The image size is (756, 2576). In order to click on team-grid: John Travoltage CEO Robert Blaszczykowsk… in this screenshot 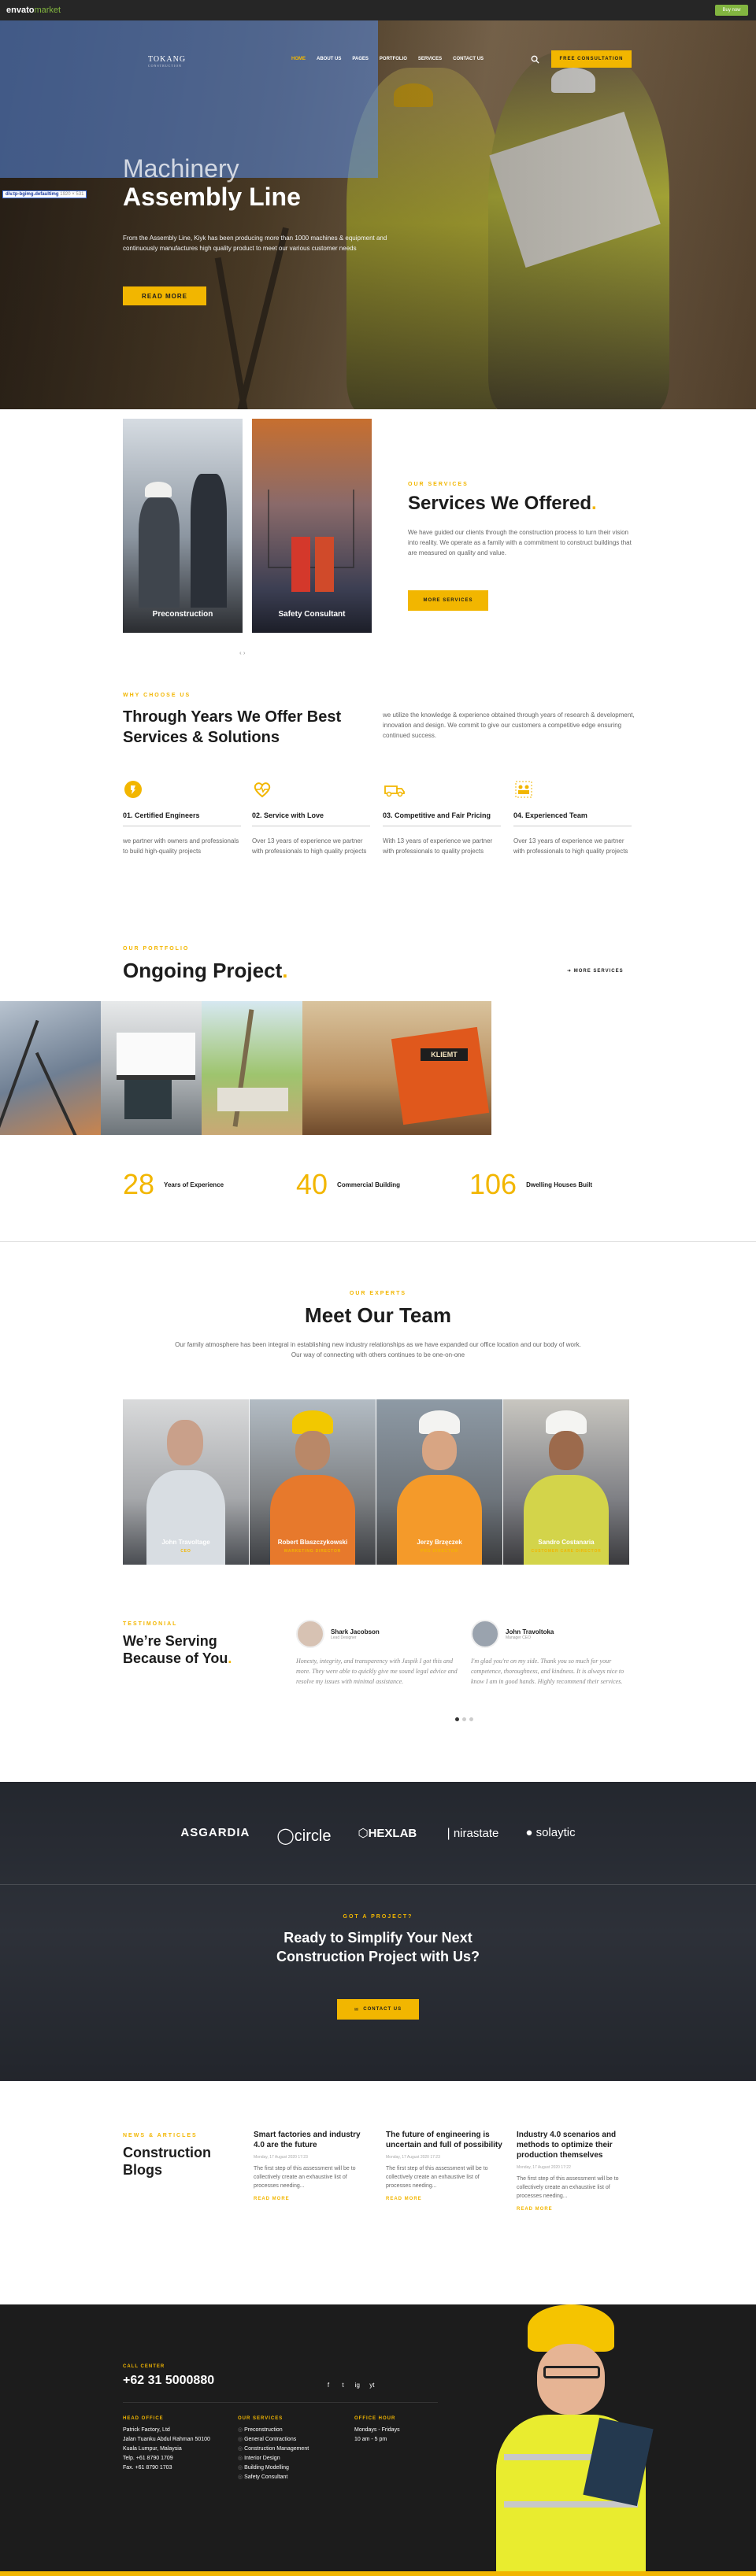, I will do `click(376, 1482)`.